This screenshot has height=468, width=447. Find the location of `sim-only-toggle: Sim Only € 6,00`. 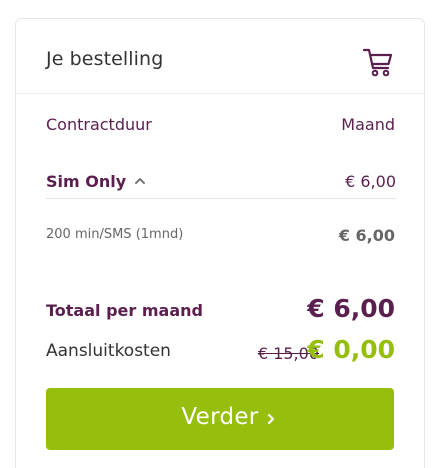

sim-only-toggle: Sim Only € 6,00 is located at coordinates (221, 179).